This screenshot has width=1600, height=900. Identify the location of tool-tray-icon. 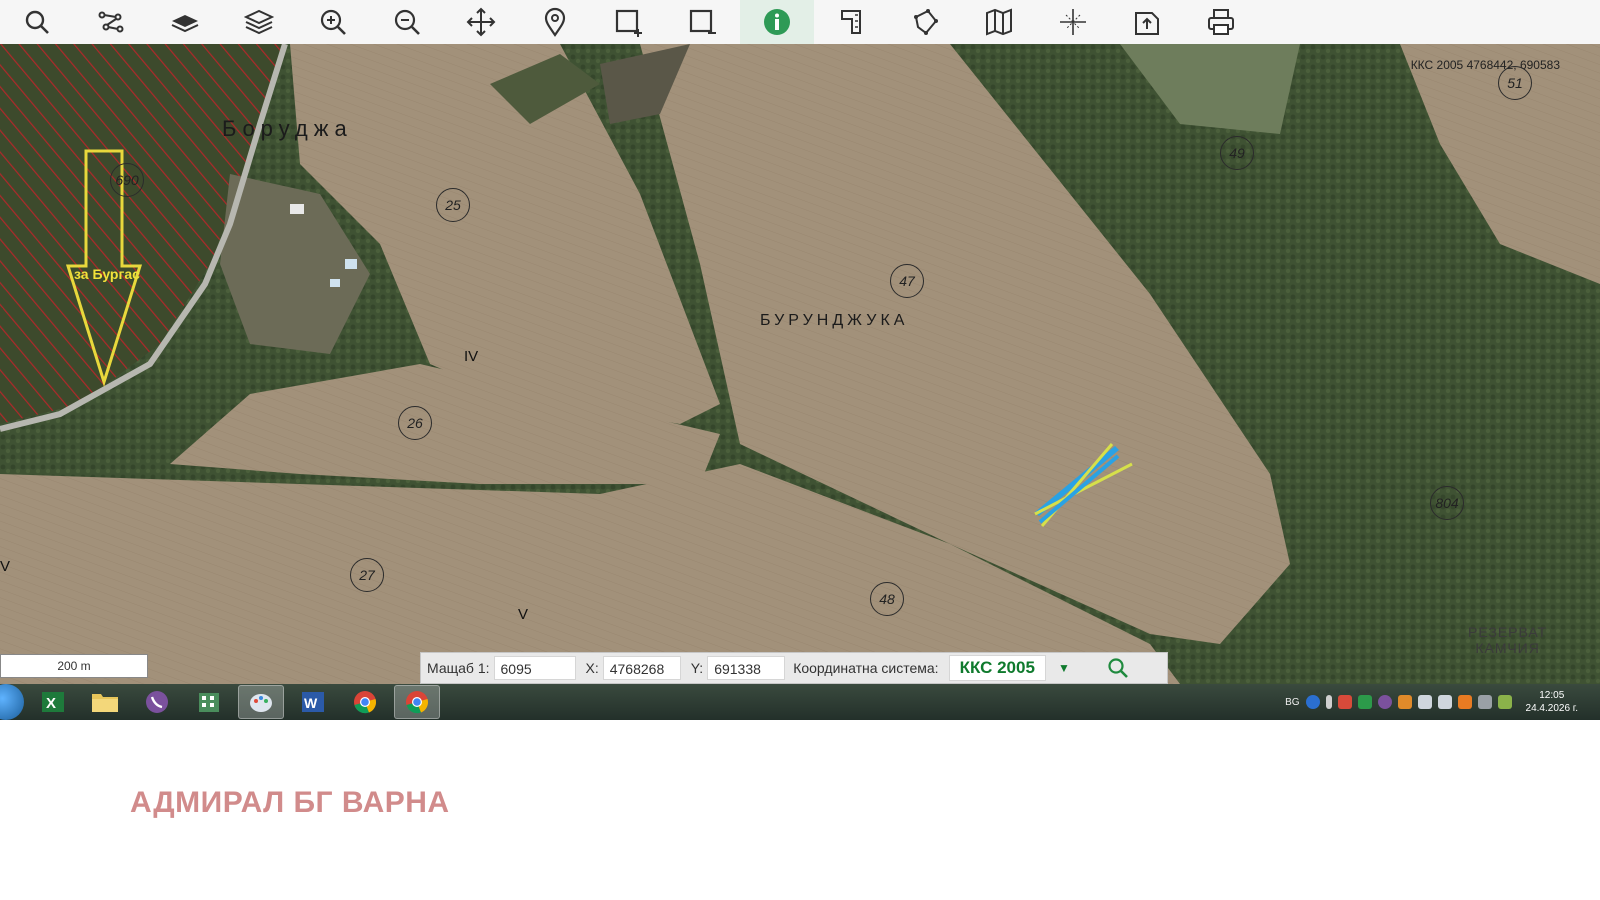
(1404, 702).